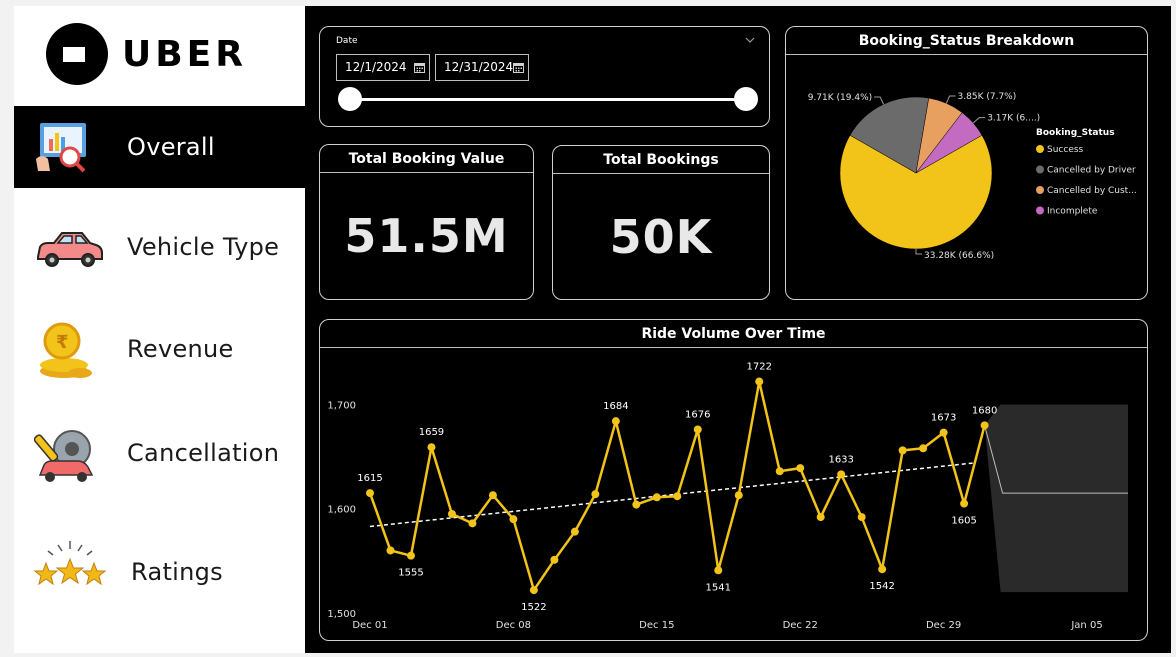 The image size is (1176, 657). Describe the element at coordinates (159, 572) in the screenshot. I see `nav-item-ratings: Ratings` at that location.